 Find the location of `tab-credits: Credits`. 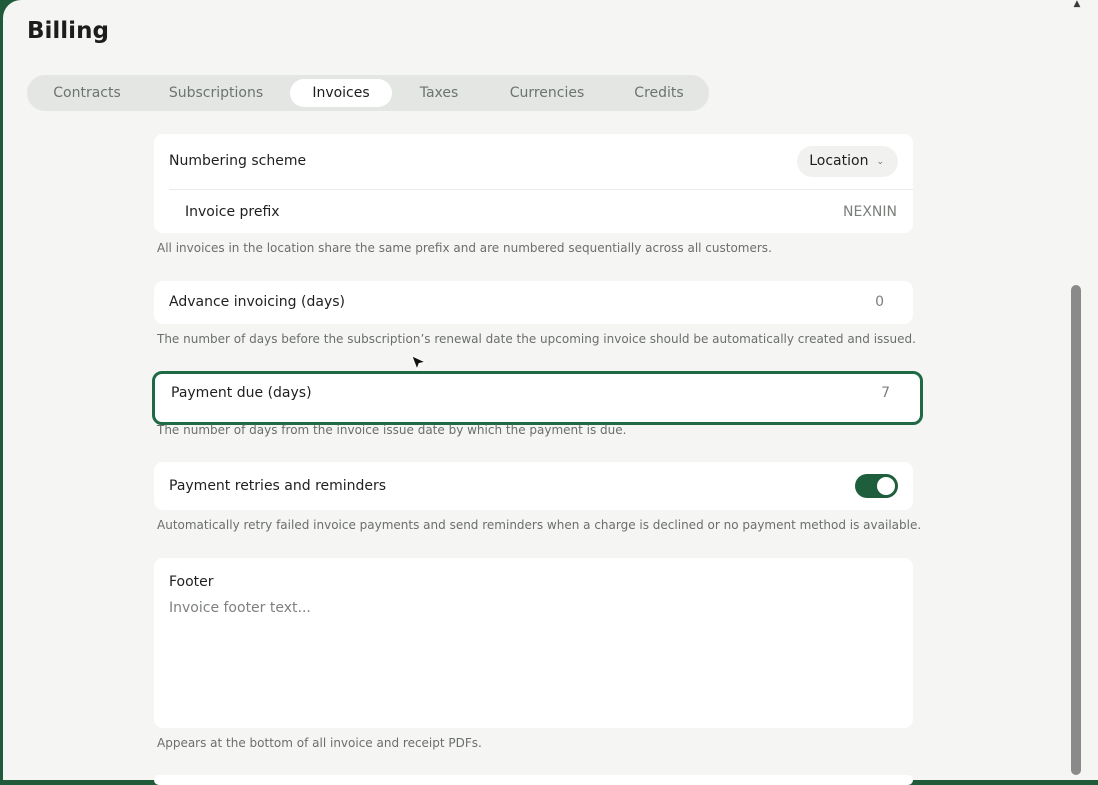

tab-credits: Credits is located at coordinates (659, 93).